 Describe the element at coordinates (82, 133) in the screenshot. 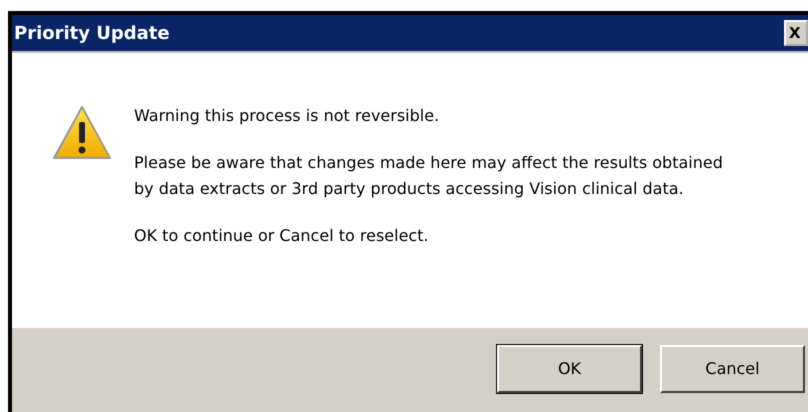

I see `warning-icon` at that location.